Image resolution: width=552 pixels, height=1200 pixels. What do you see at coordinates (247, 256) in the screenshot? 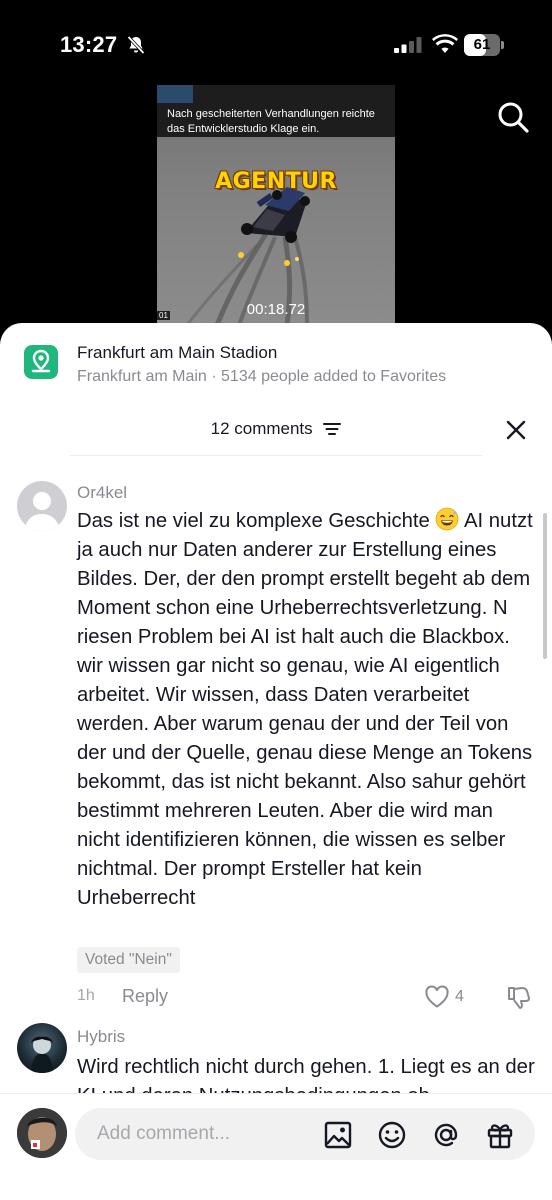
I see `race-car-scene` at bounding box center [247, 256].